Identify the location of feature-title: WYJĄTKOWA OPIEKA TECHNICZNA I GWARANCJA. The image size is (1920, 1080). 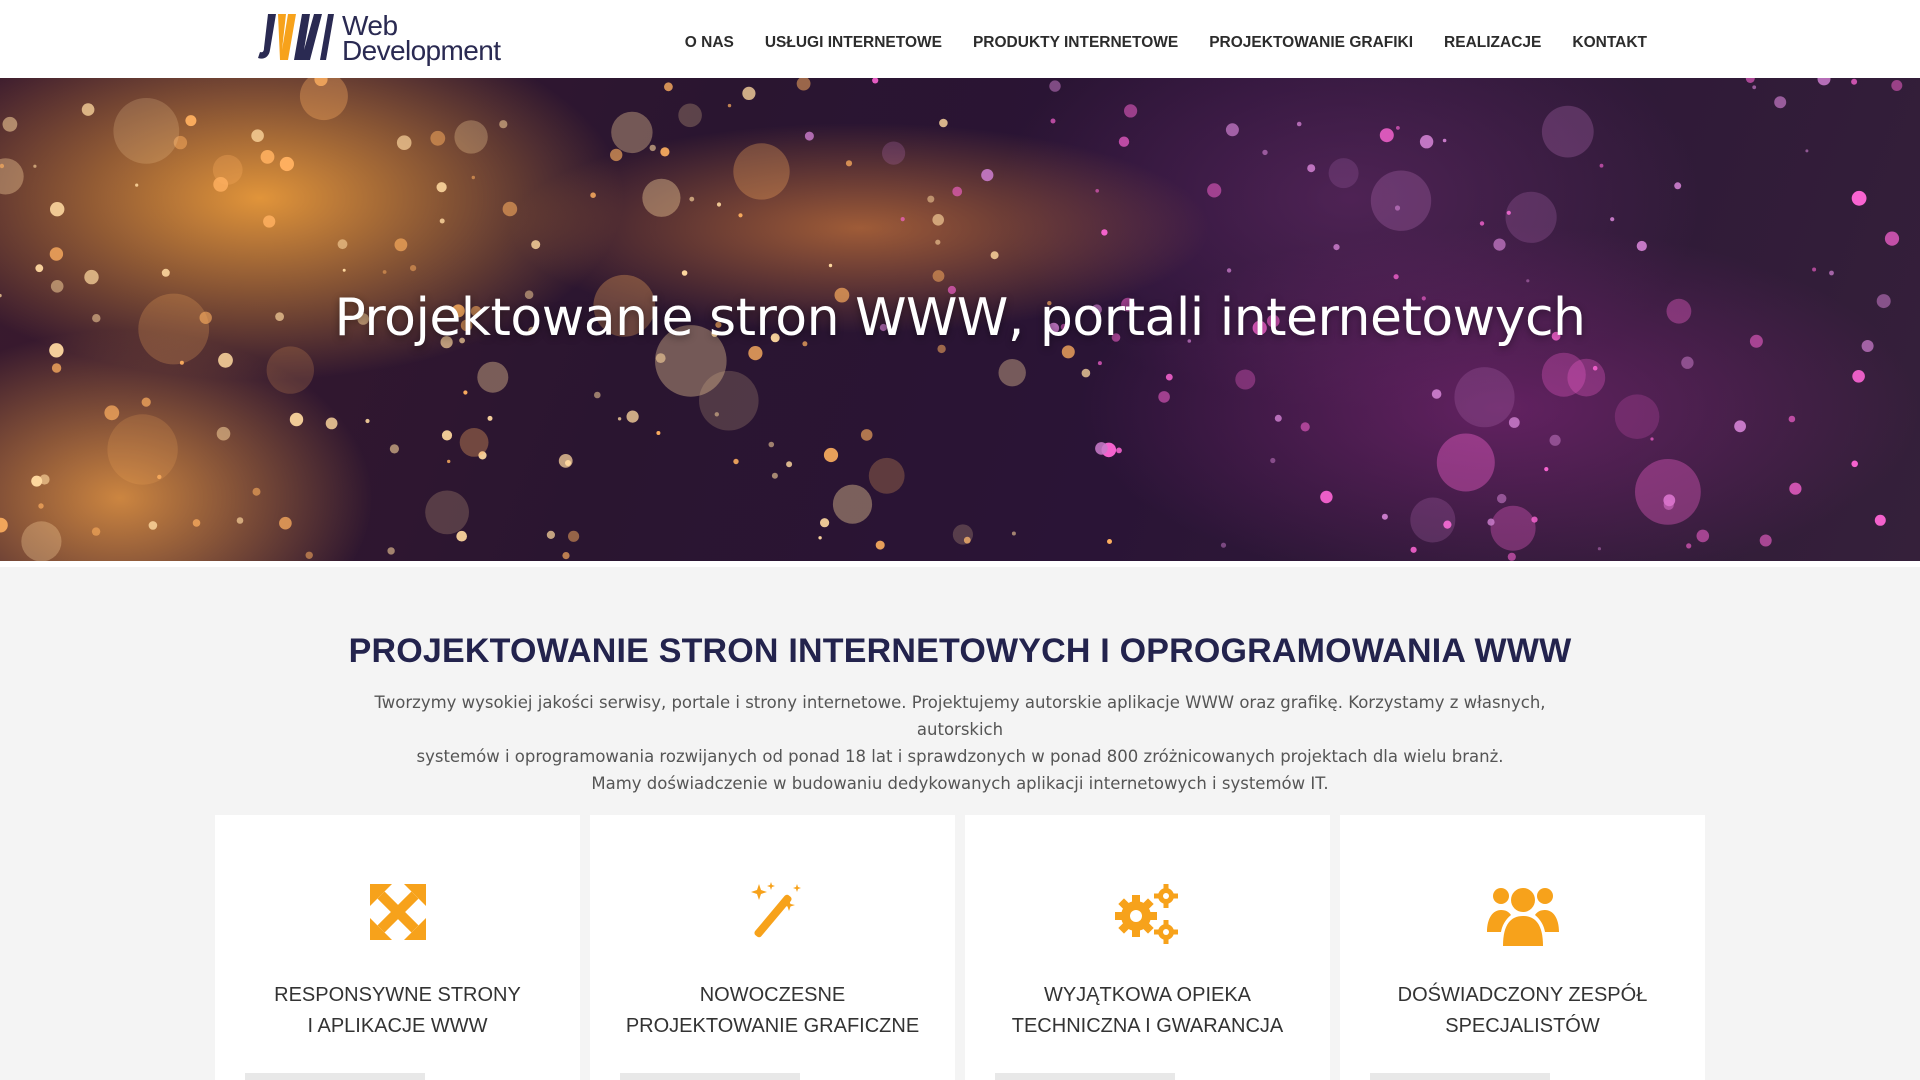
(1147, 1011).